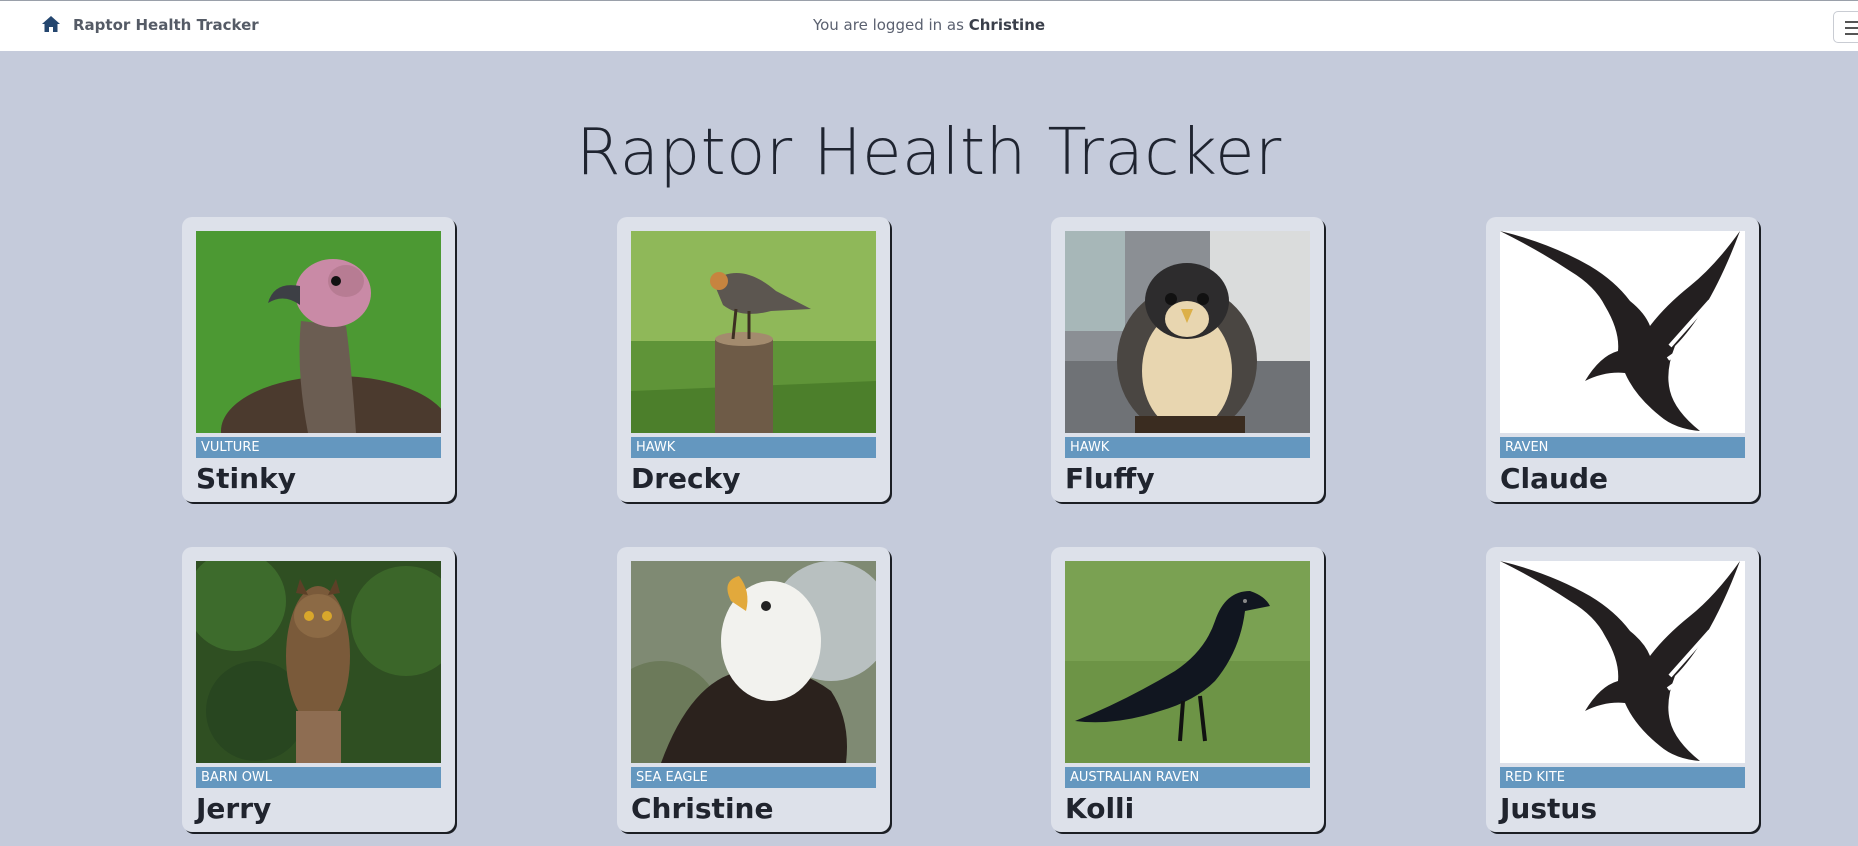 The height and width of the screenshot is (846, 1858). I want to click on vulture-photo, so click(318, 332).